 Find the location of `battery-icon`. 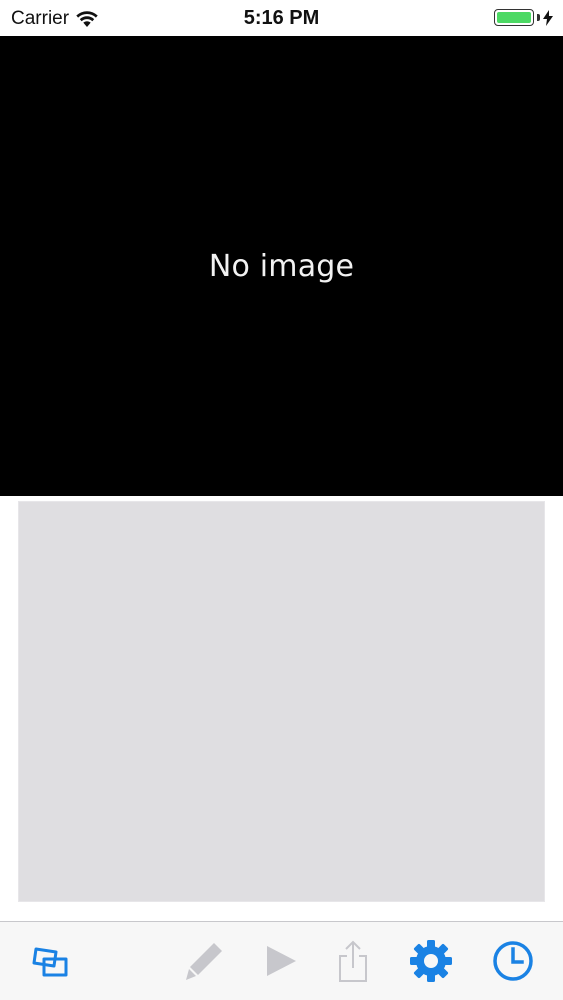

battery-icon is located at coordinates (514, 17).